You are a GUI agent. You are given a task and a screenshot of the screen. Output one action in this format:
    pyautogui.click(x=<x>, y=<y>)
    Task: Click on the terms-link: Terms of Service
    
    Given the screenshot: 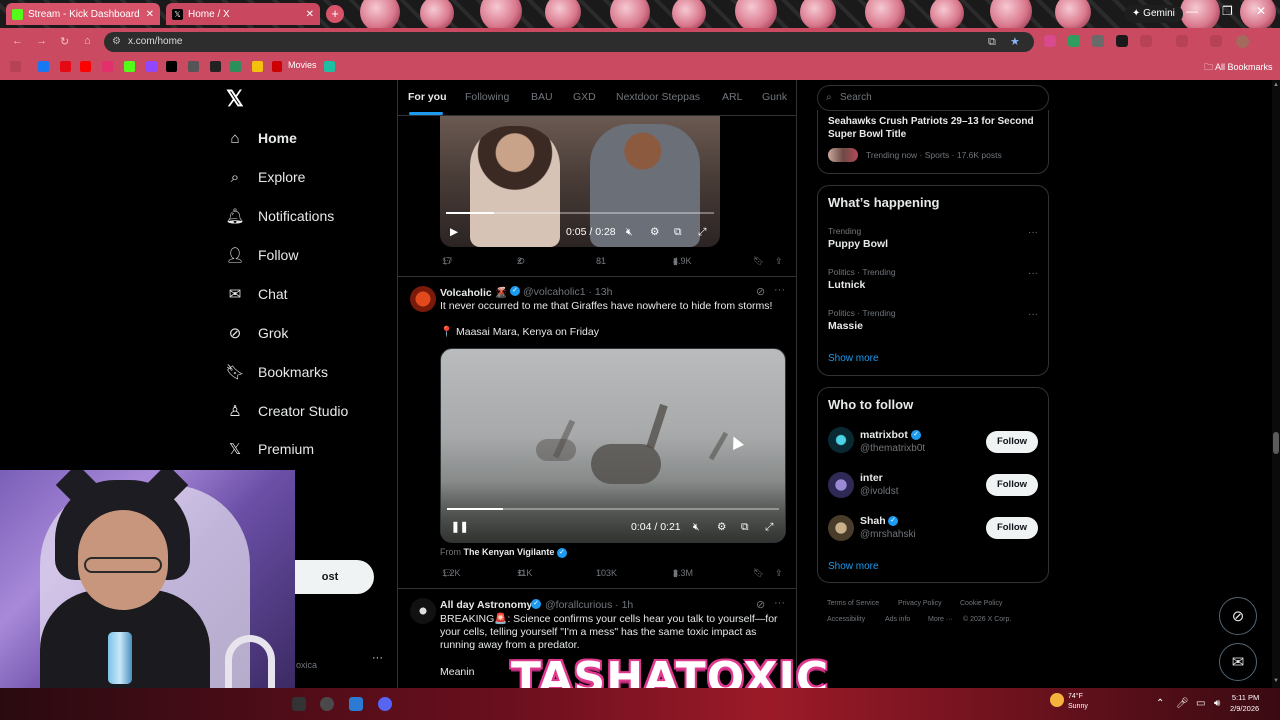 What is the action you would take?
    pyautogui.click(x=853, y=603)
    